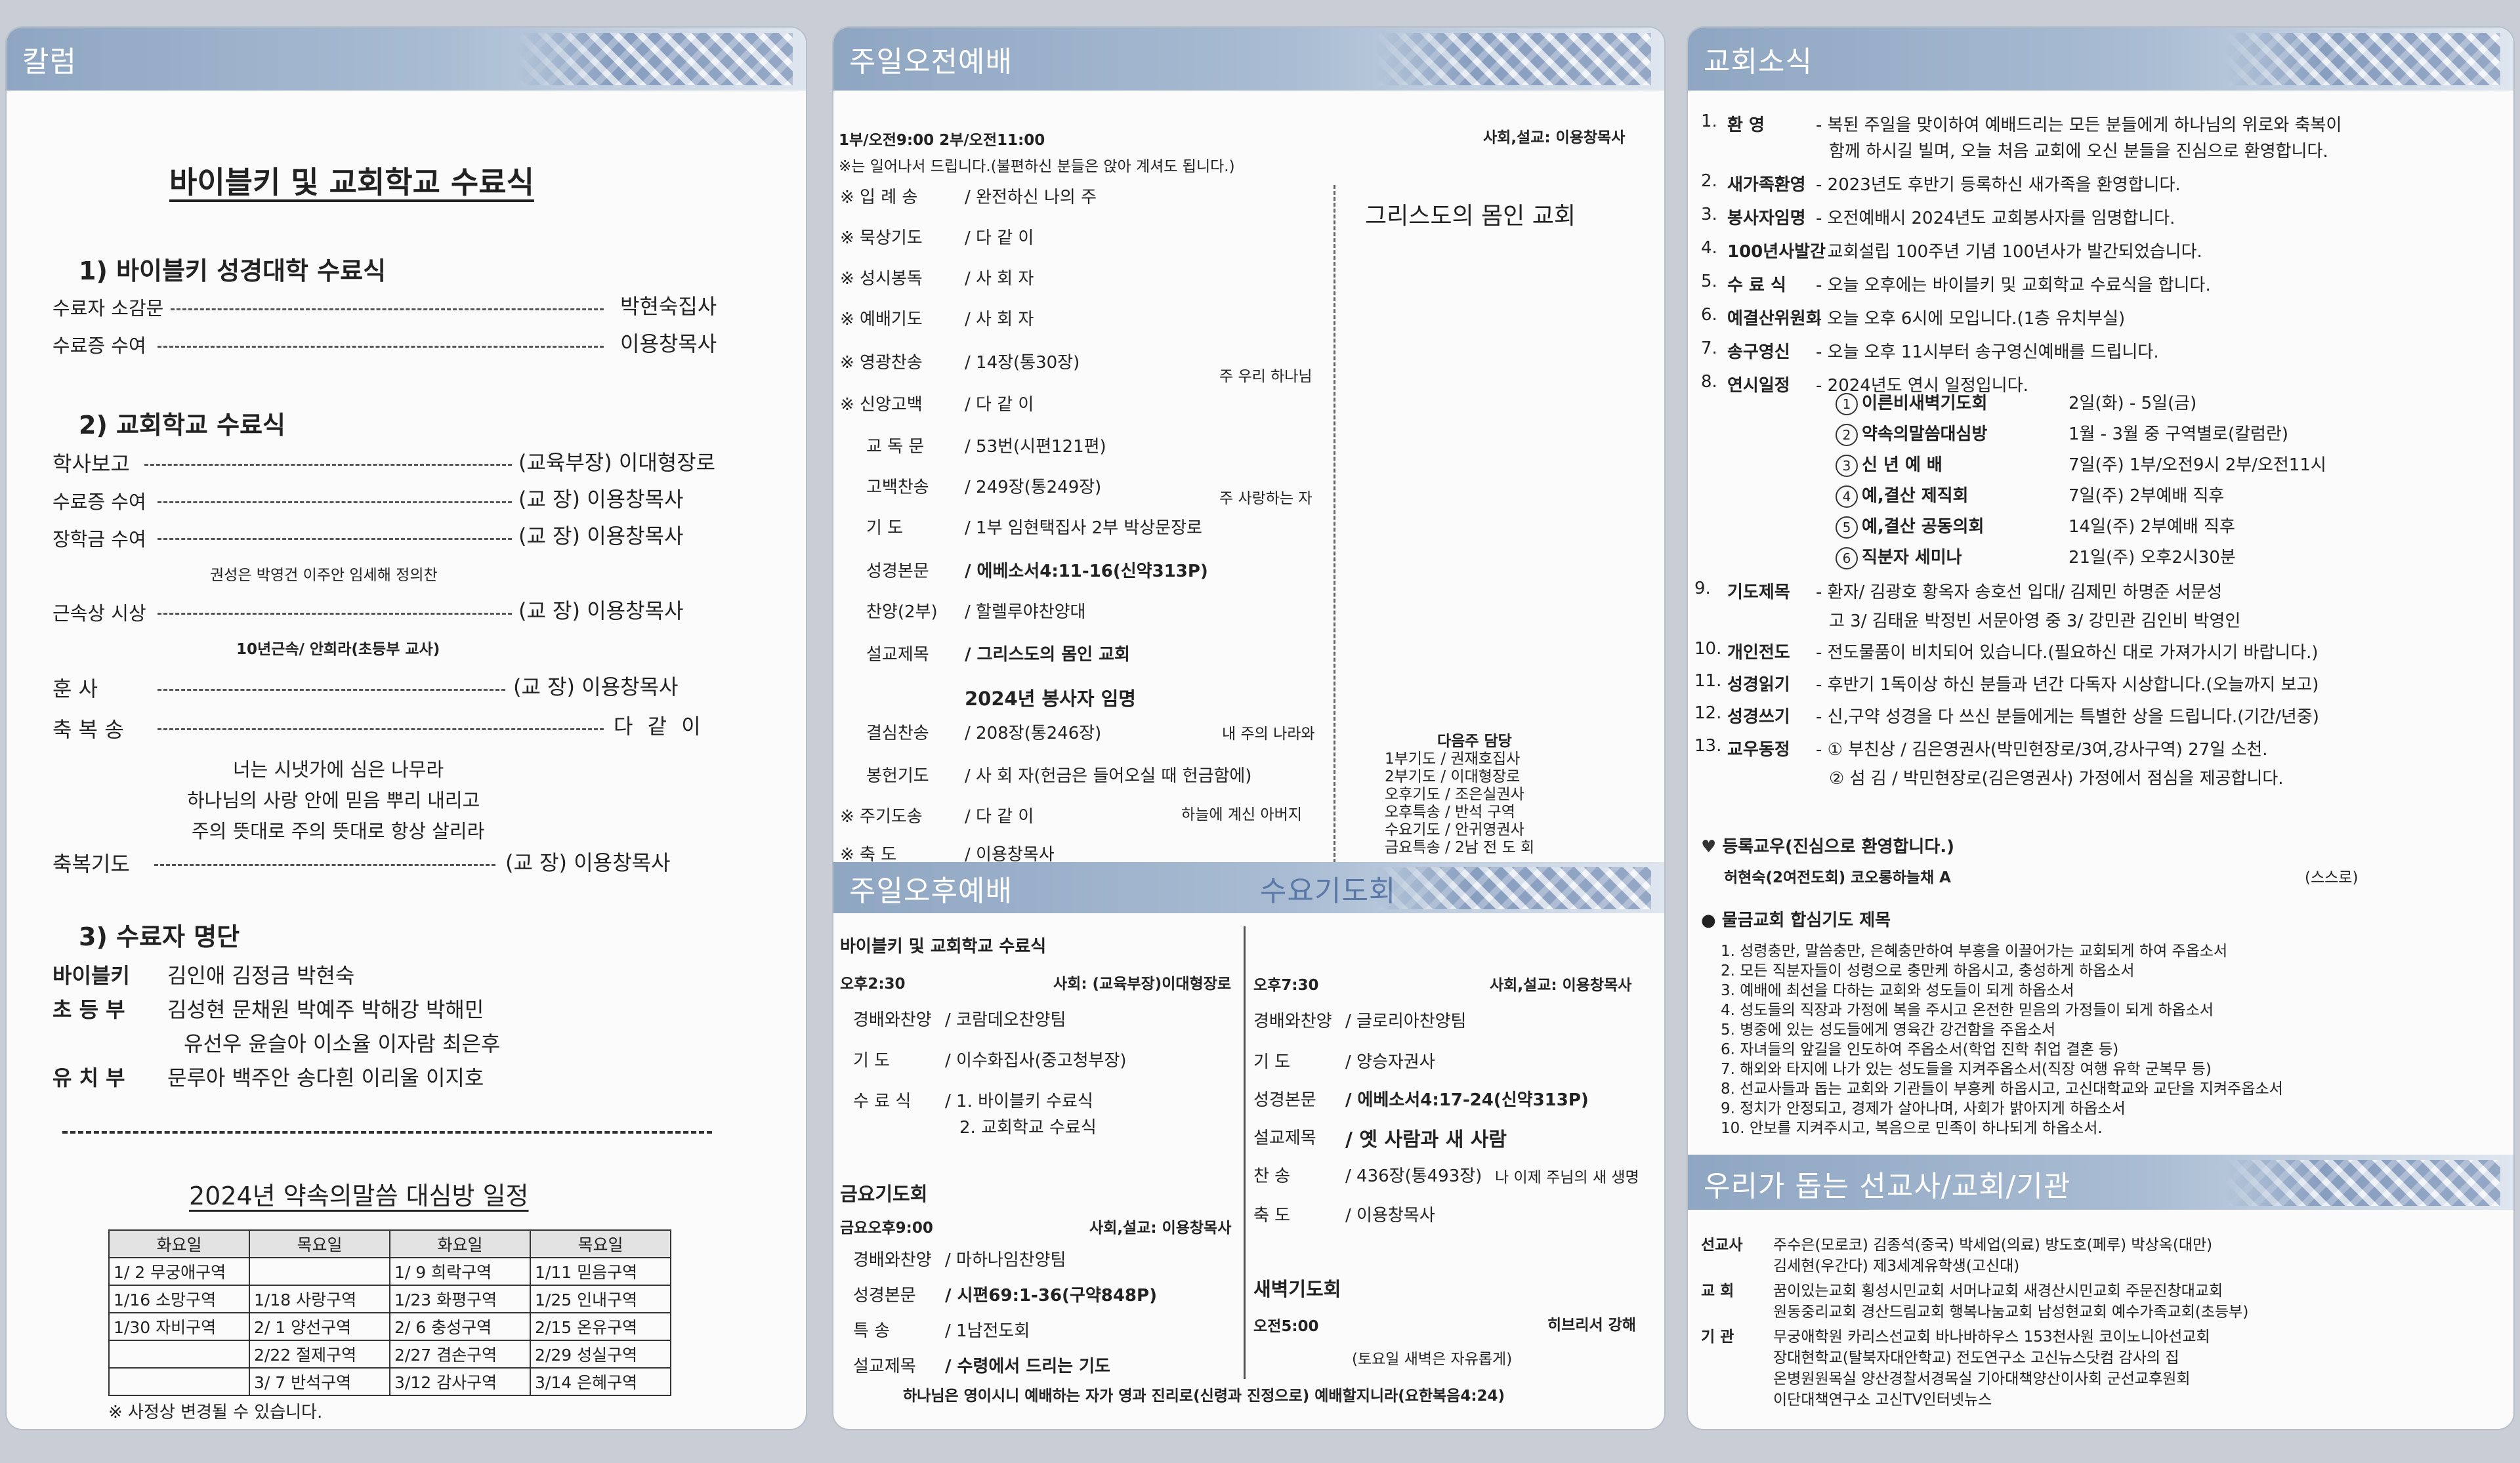  I want to click on news-number: 2., so click(1709, 181).